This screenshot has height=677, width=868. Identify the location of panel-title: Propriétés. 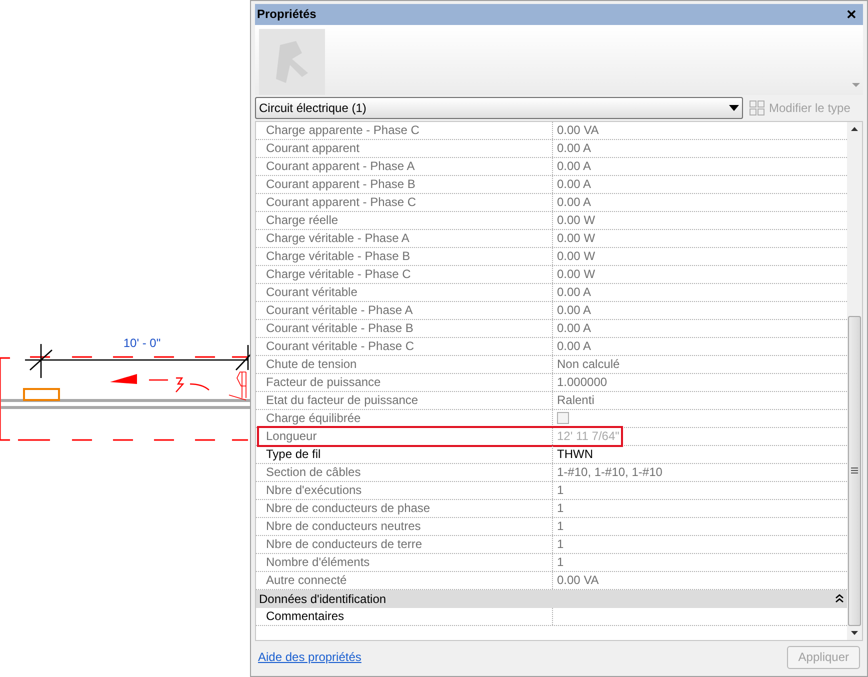
(286, 15).